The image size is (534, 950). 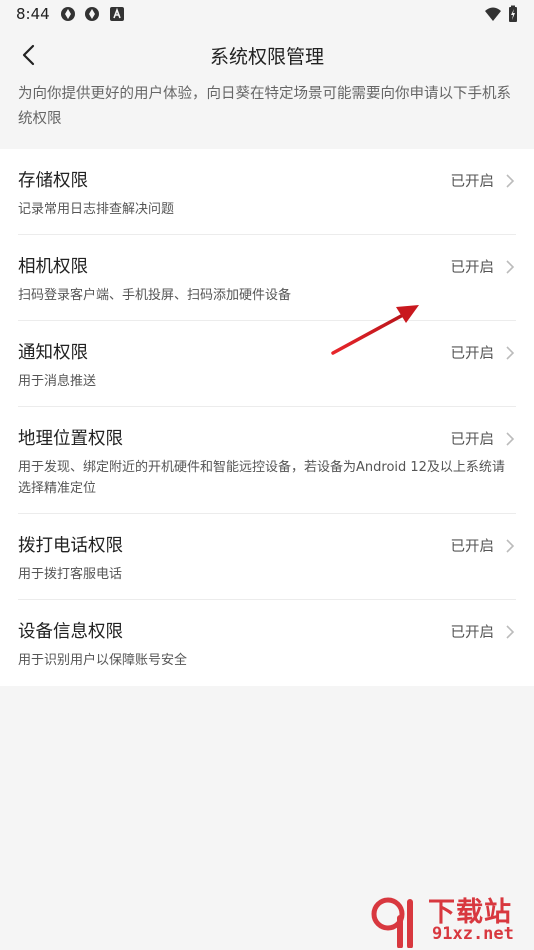 I want to click on page-title: 系统权限管理, so click(x=266, y=57).